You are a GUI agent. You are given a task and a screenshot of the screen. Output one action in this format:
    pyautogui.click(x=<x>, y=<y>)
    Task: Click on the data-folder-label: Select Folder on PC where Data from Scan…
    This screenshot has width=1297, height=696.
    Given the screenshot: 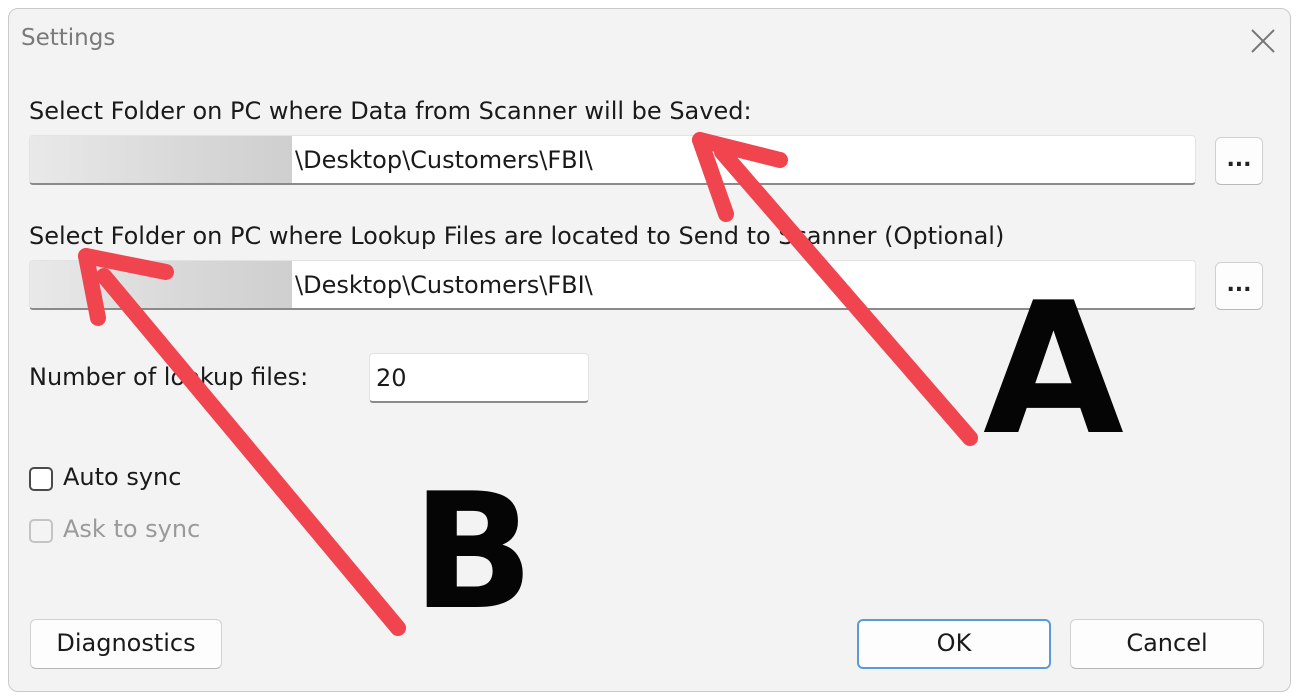 What is the action you would take?
    pyautogui.click(x=390, y=111)
    